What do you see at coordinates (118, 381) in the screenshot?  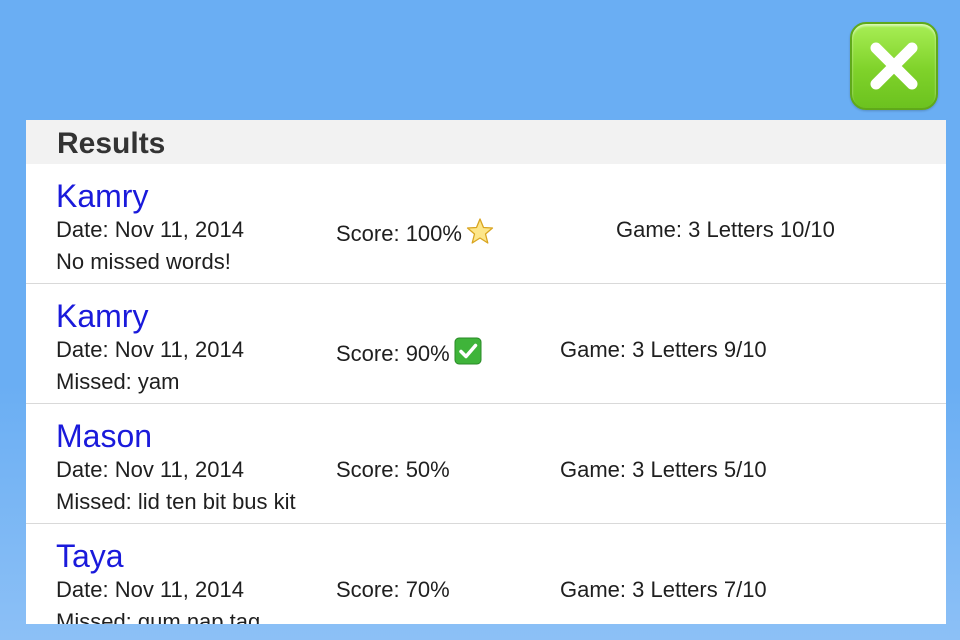 I see `result-missed: Missed: yam` at bounding box center [118, 381].